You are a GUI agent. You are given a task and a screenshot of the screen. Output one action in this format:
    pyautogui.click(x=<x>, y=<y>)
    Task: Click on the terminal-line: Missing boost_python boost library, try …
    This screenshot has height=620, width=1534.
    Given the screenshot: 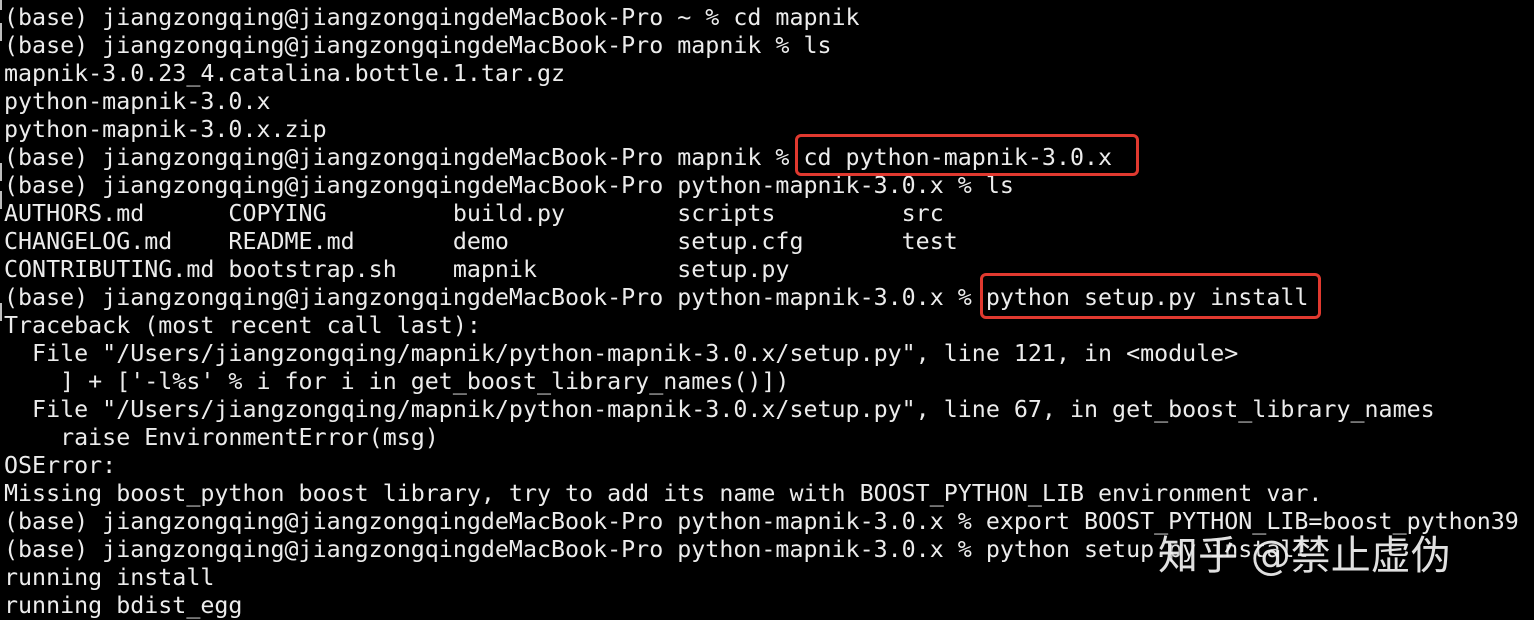 What is the action you would take?
    pyautogui.click(x=663, y=493)
    